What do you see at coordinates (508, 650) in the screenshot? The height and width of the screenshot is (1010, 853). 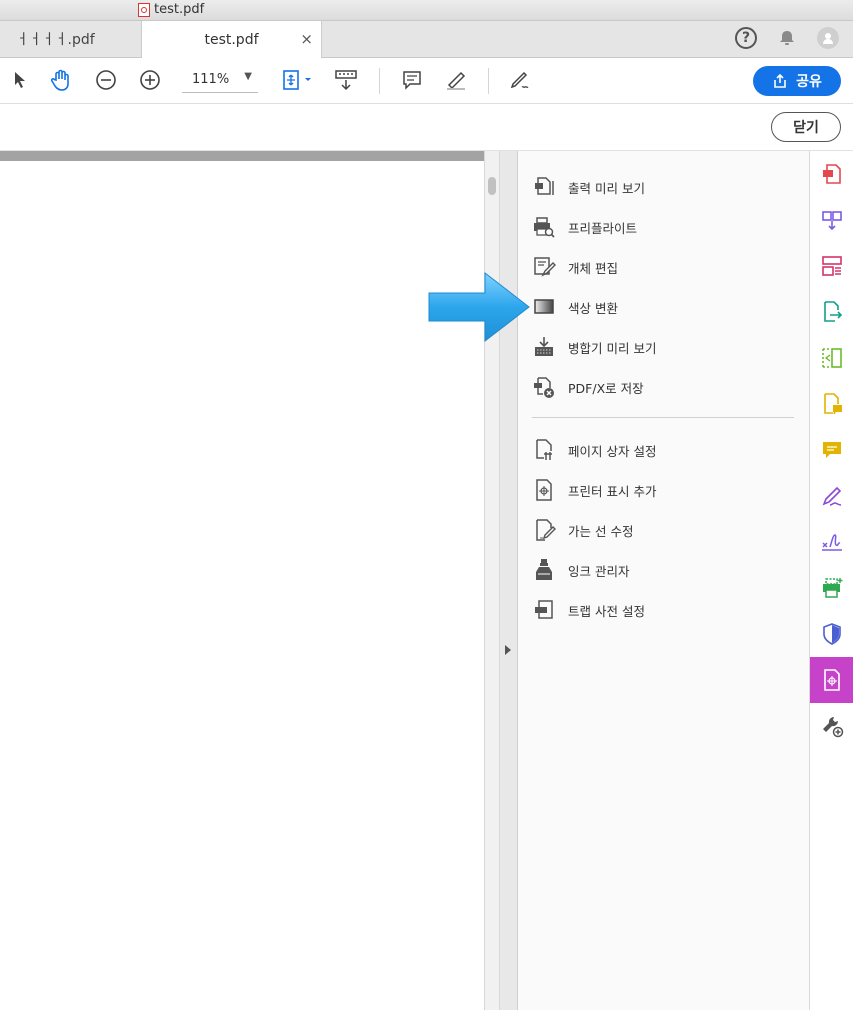 I see `collapse-panel-icon` at bounding box center [508, 650].